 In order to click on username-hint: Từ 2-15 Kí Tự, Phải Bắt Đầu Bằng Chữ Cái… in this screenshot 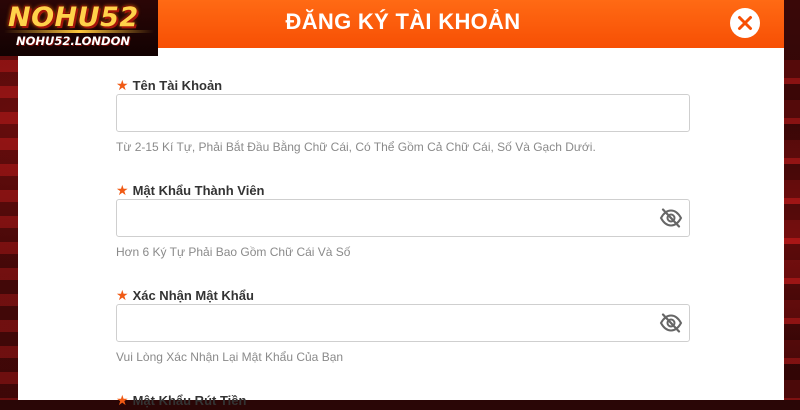, I will do `click(356, 147)`.